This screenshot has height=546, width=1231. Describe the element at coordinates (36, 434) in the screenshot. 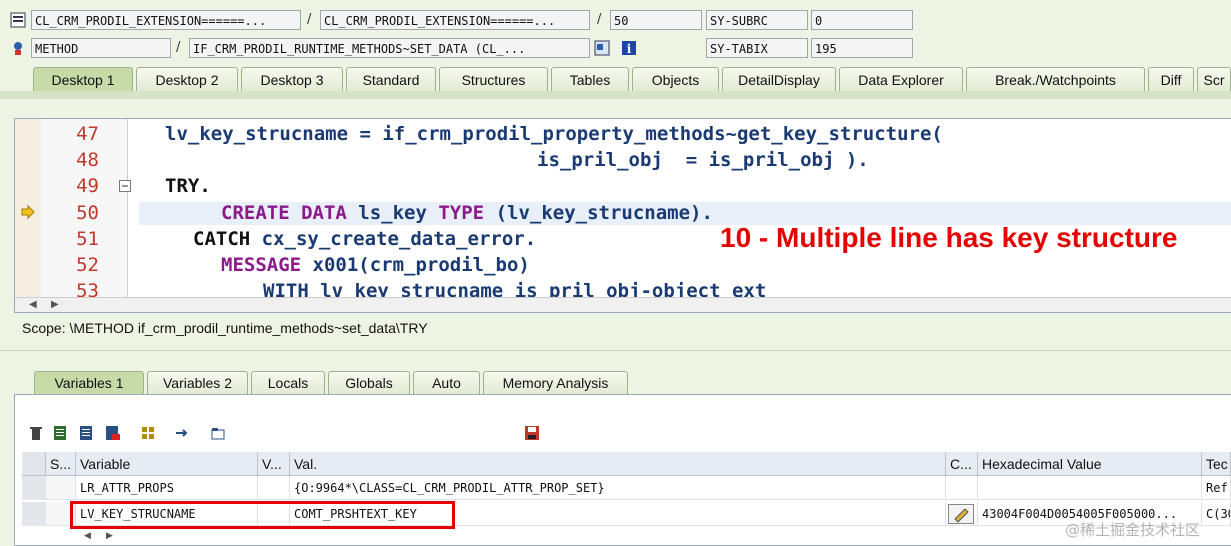

I see `delete-icon` at that location.